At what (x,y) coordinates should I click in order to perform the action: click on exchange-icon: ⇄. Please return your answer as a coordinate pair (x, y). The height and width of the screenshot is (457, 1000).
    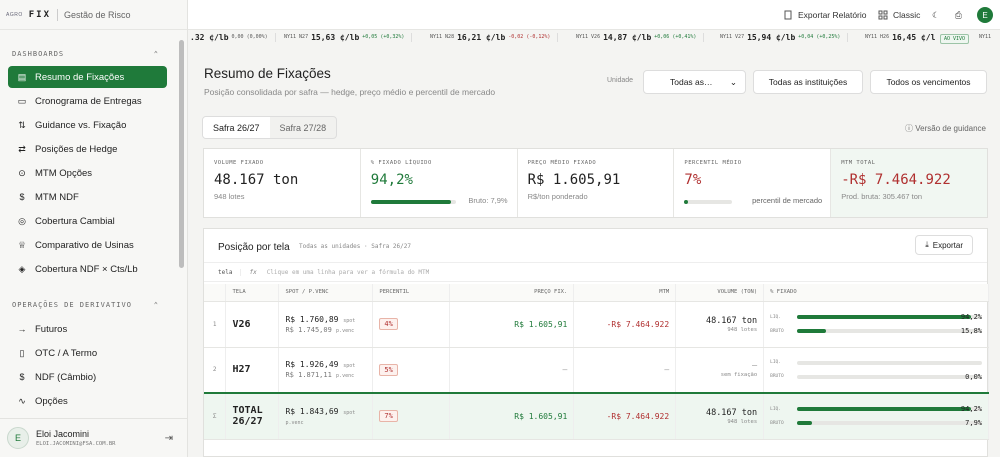
    Looking at the image, I should click on (22, 148).